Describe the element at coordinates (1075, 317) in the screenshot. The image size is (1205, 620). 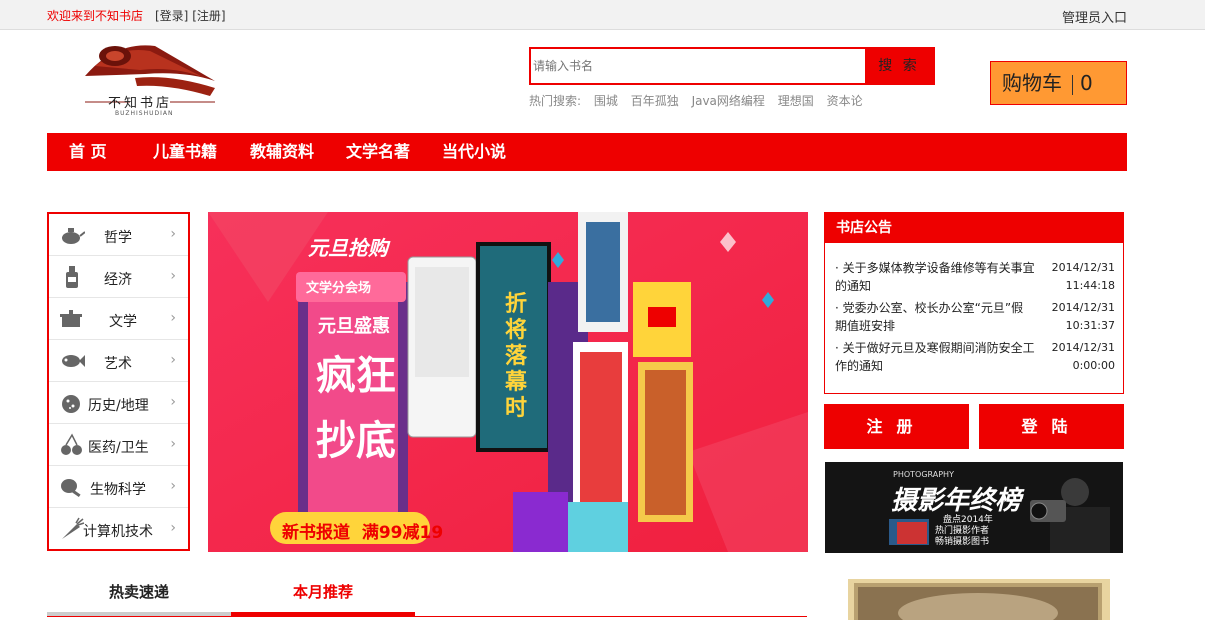
I see `notice-item-date: 2014/12/31 10:31:37` at that location.